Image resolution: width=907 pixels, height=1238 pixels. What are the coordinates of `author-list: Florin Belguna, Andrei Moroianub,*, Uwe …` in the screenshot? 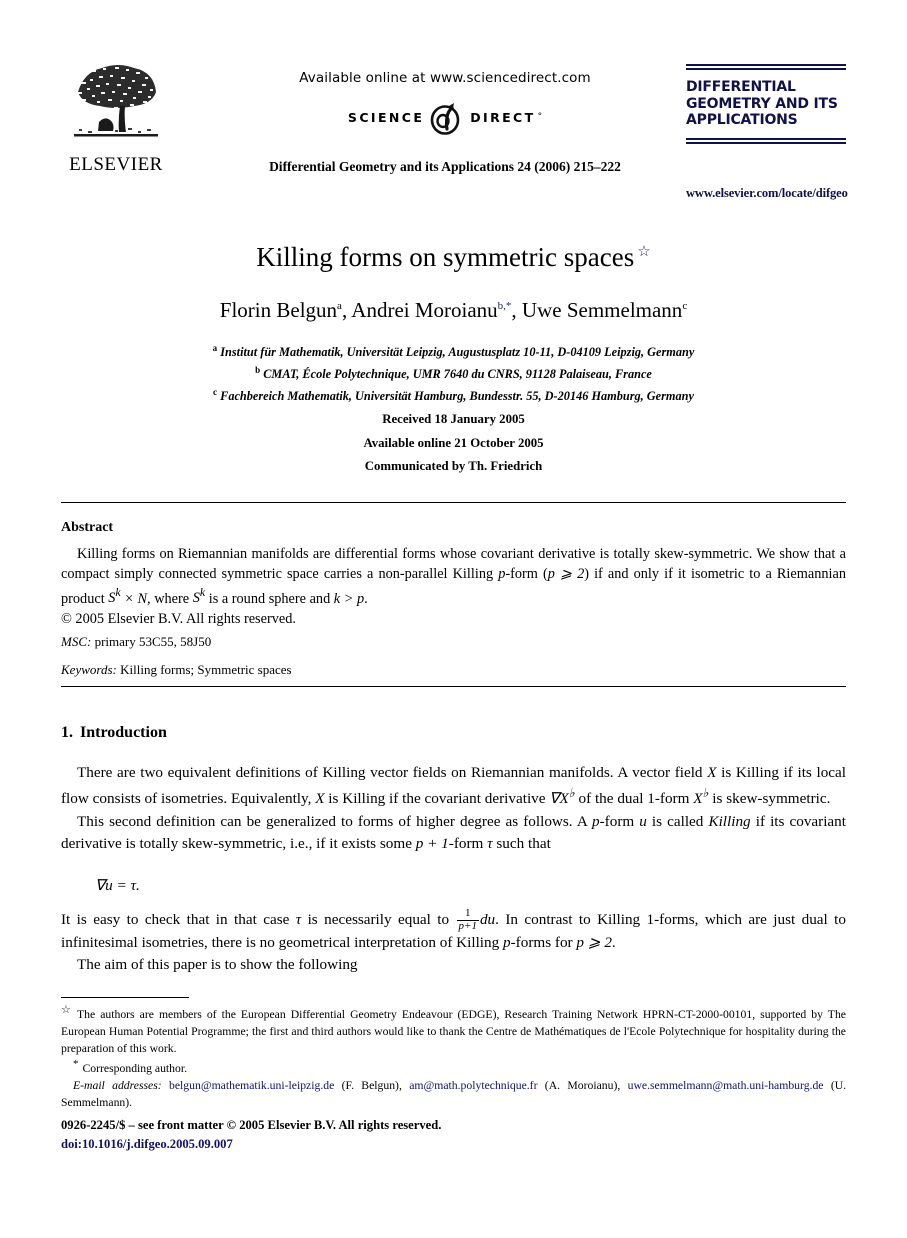 It's located at (453, 310).